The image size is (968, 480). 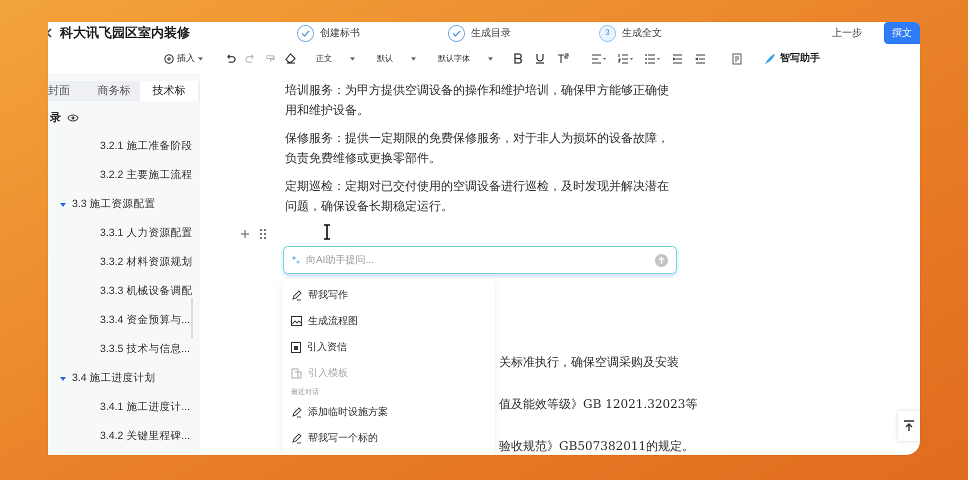 What do you see at coordinates (68, 91) in the screenshot?
I see `sidebar-tab: 封面` at bounding box center [68, 91].